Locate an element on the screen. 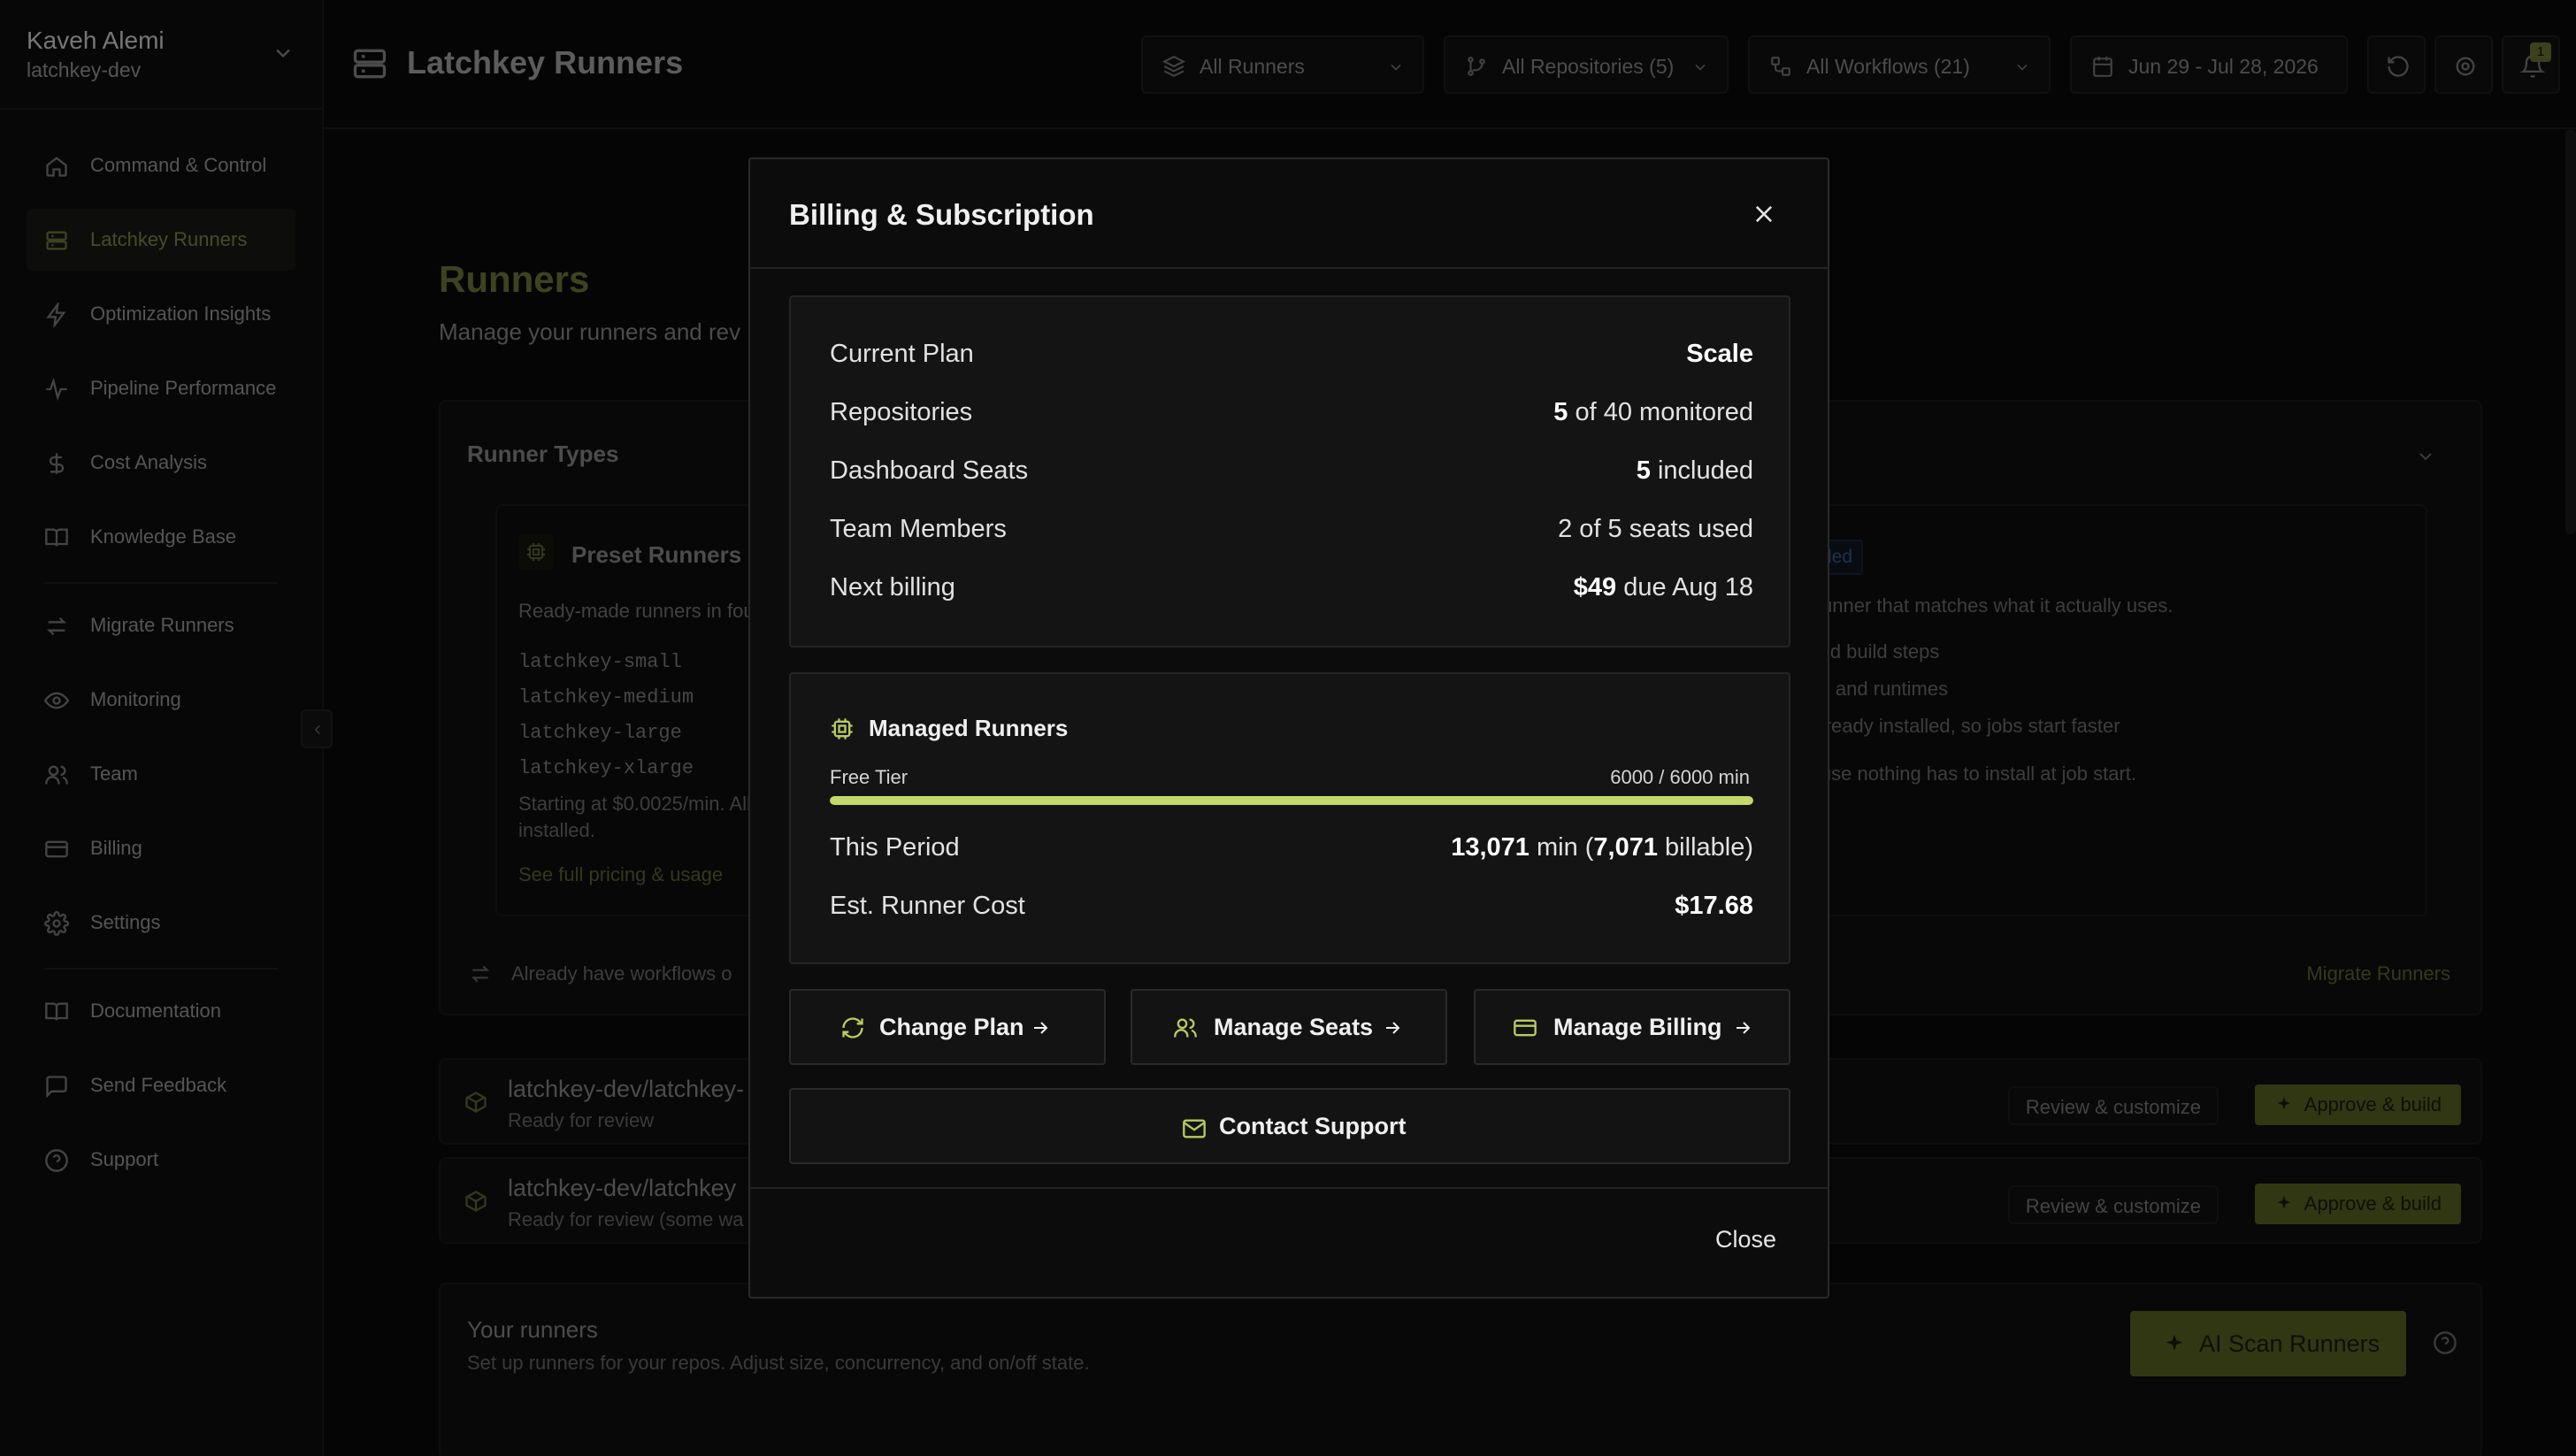  row-label: Next billing is located at coordinates (892, 587).